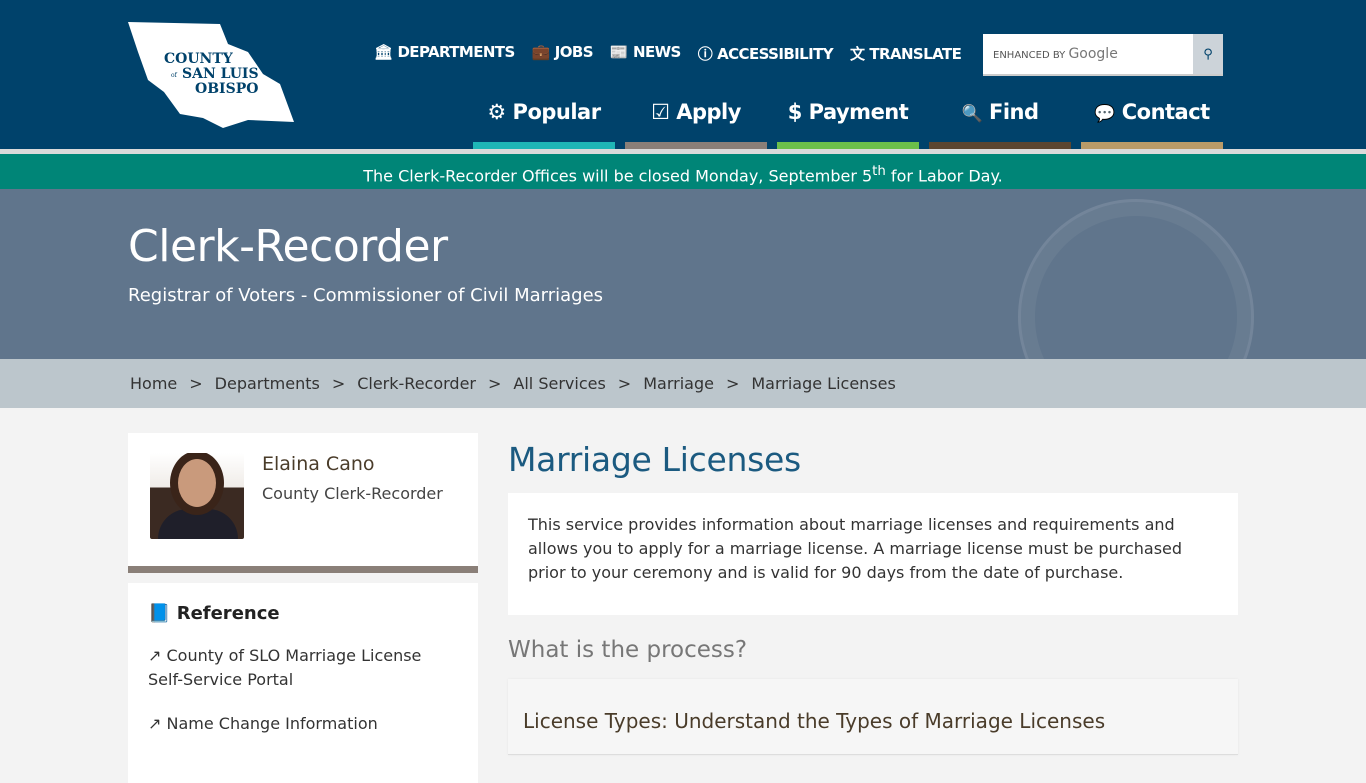  What do you see at coordinates (1136, 279) in the screenshot?
I see `county-seal-watermark` at bounding box center [1136, 279].